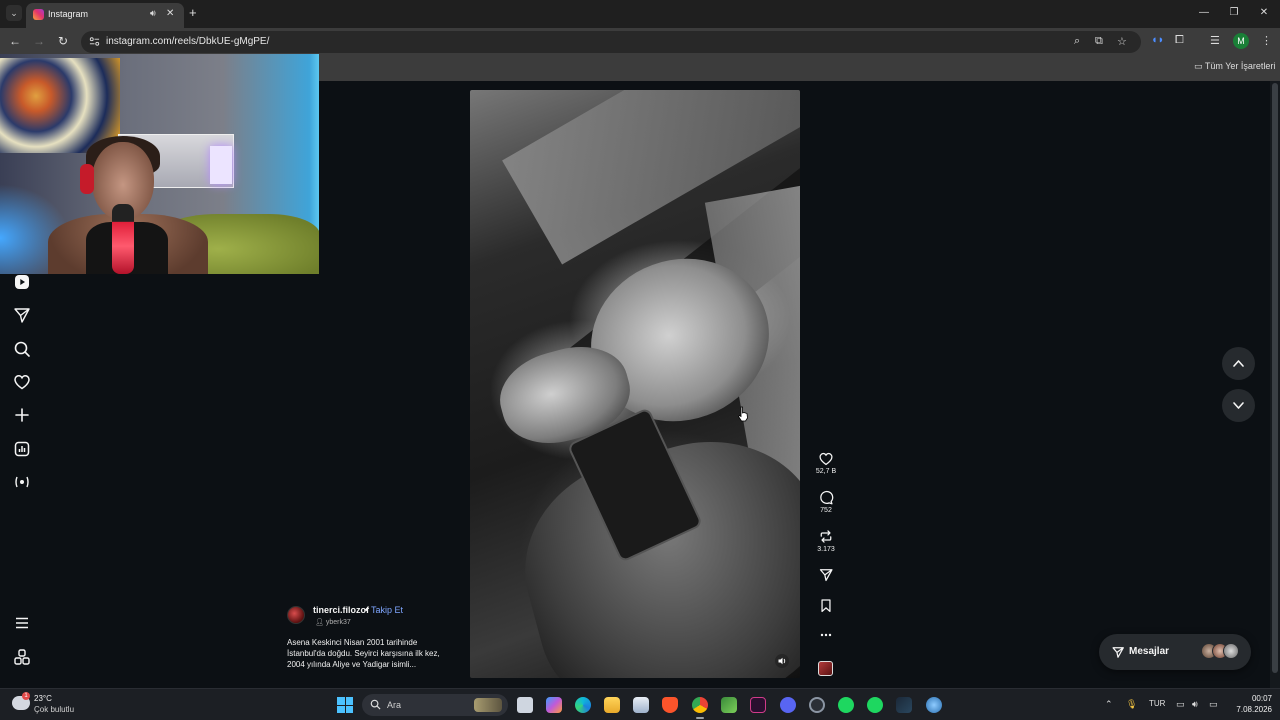  I want to click on minecraft-launcher-icon, so click(729, 705).